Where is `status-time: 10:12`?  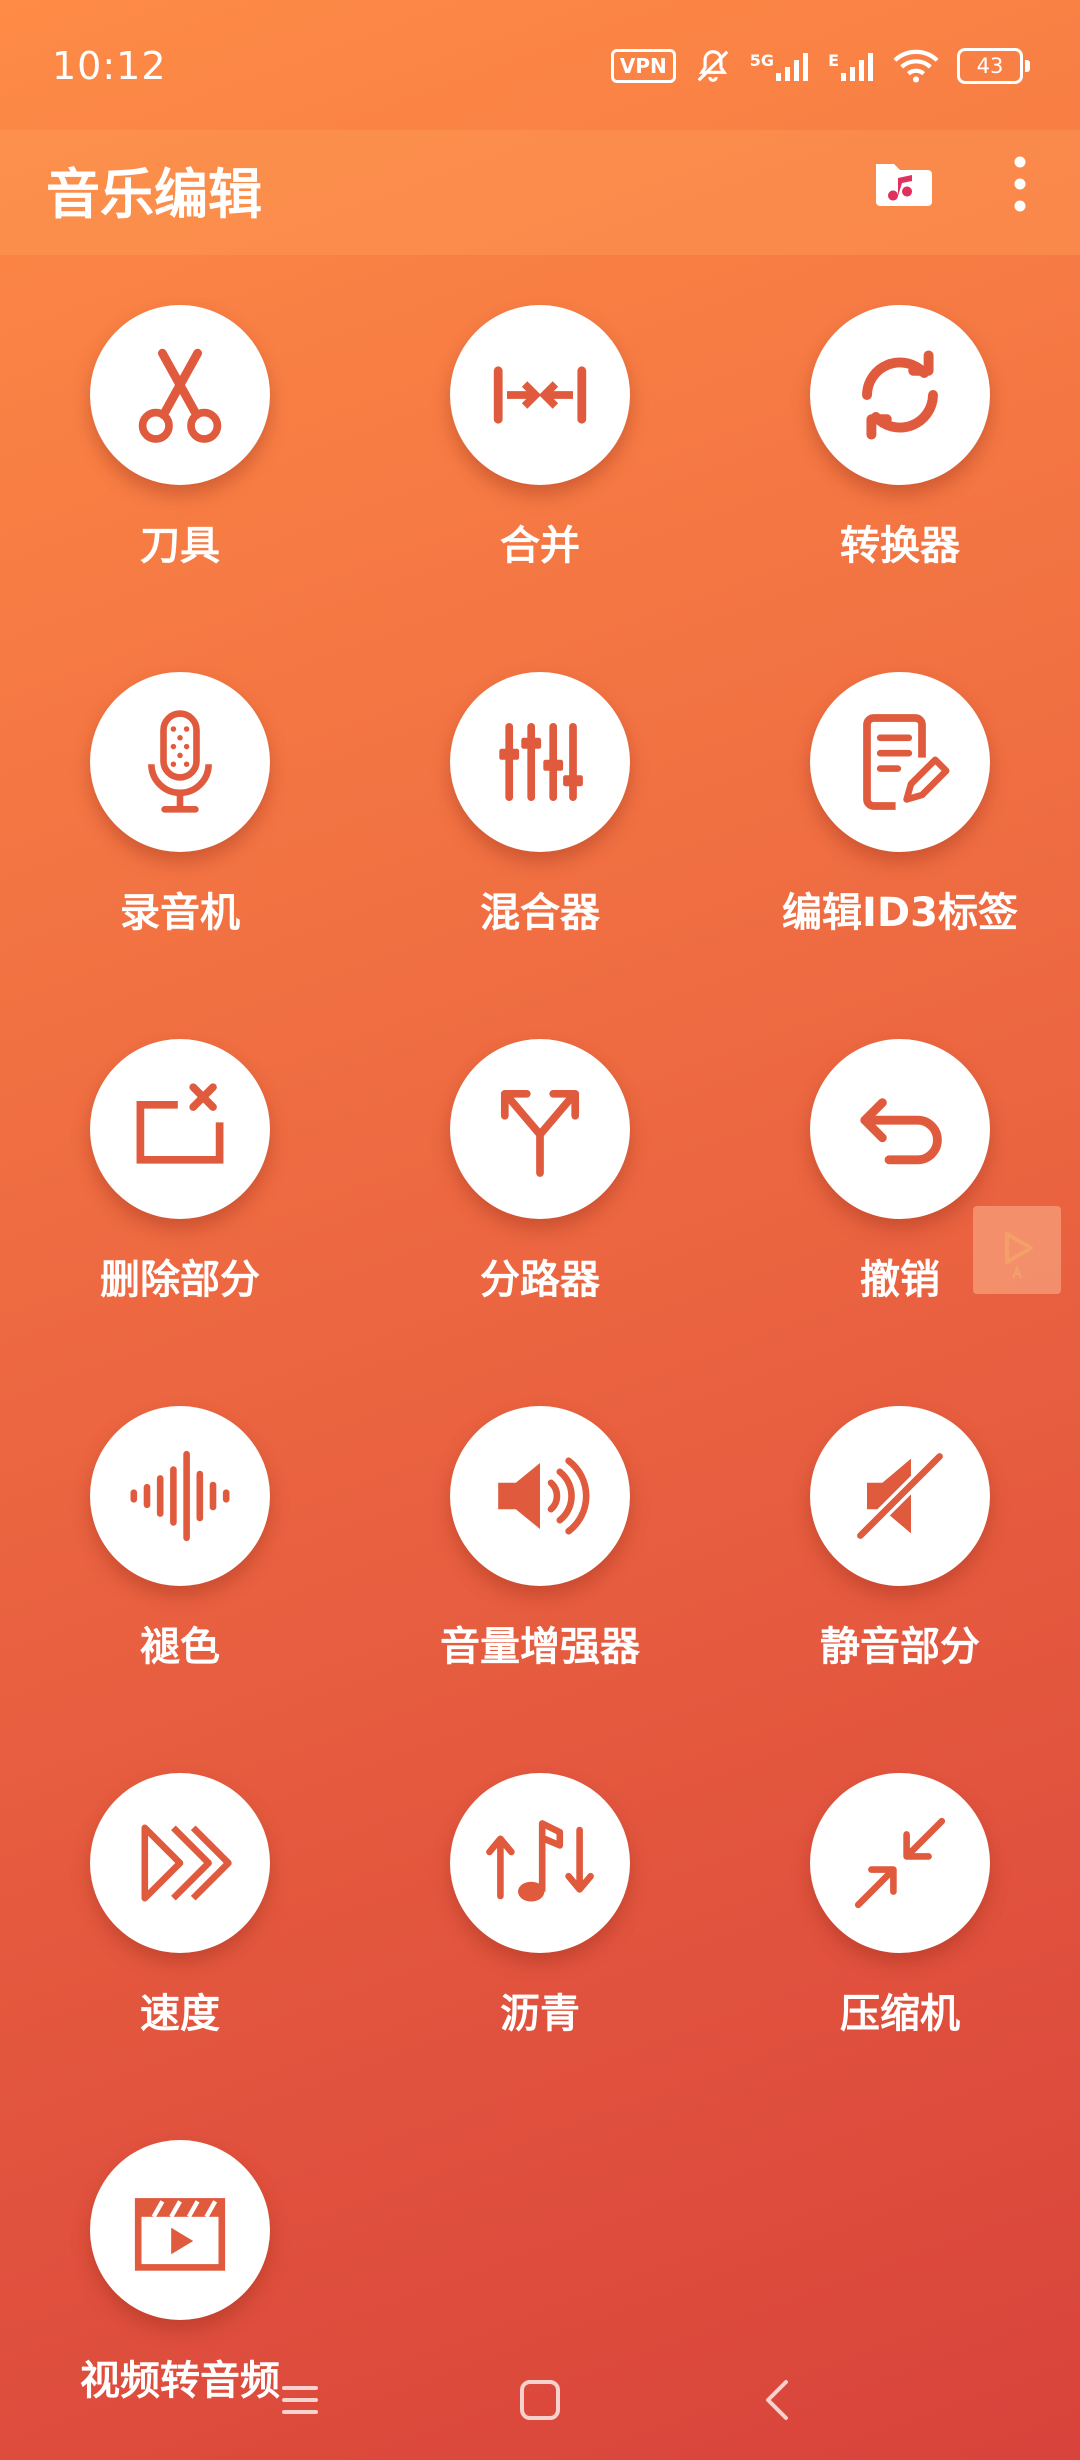
status-time: 10:12 is located at coordinates (109, 66).